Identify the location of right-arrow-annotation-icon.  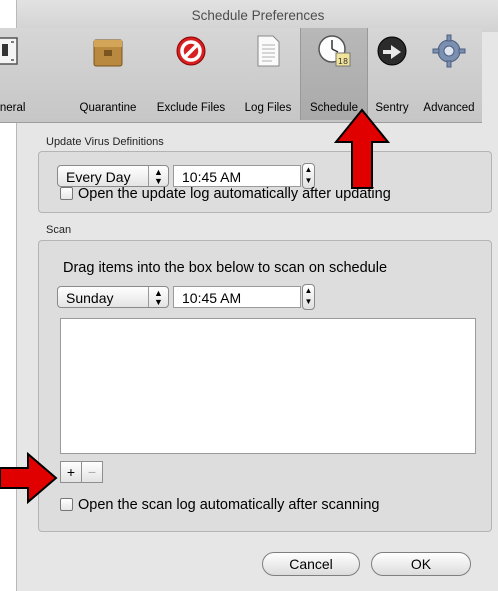
(29, 478).